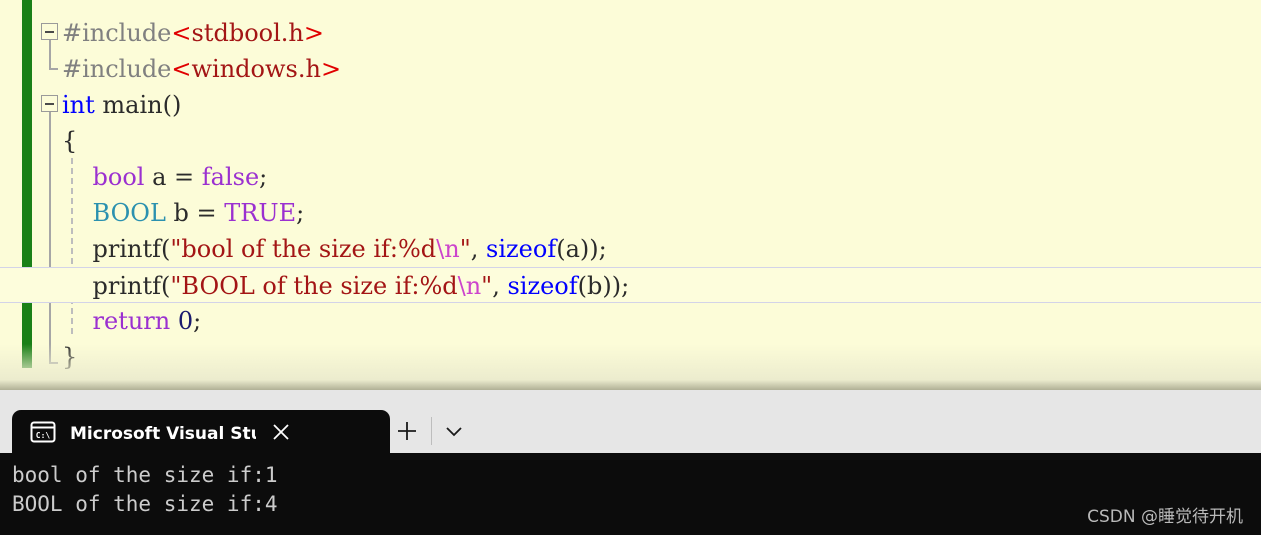 The image size is (1261, 535). What do you see at coordinates (145, 504) in the screenshot?
I see `console-line: BOOL of the size if:4` at bounding box center [145, 504].